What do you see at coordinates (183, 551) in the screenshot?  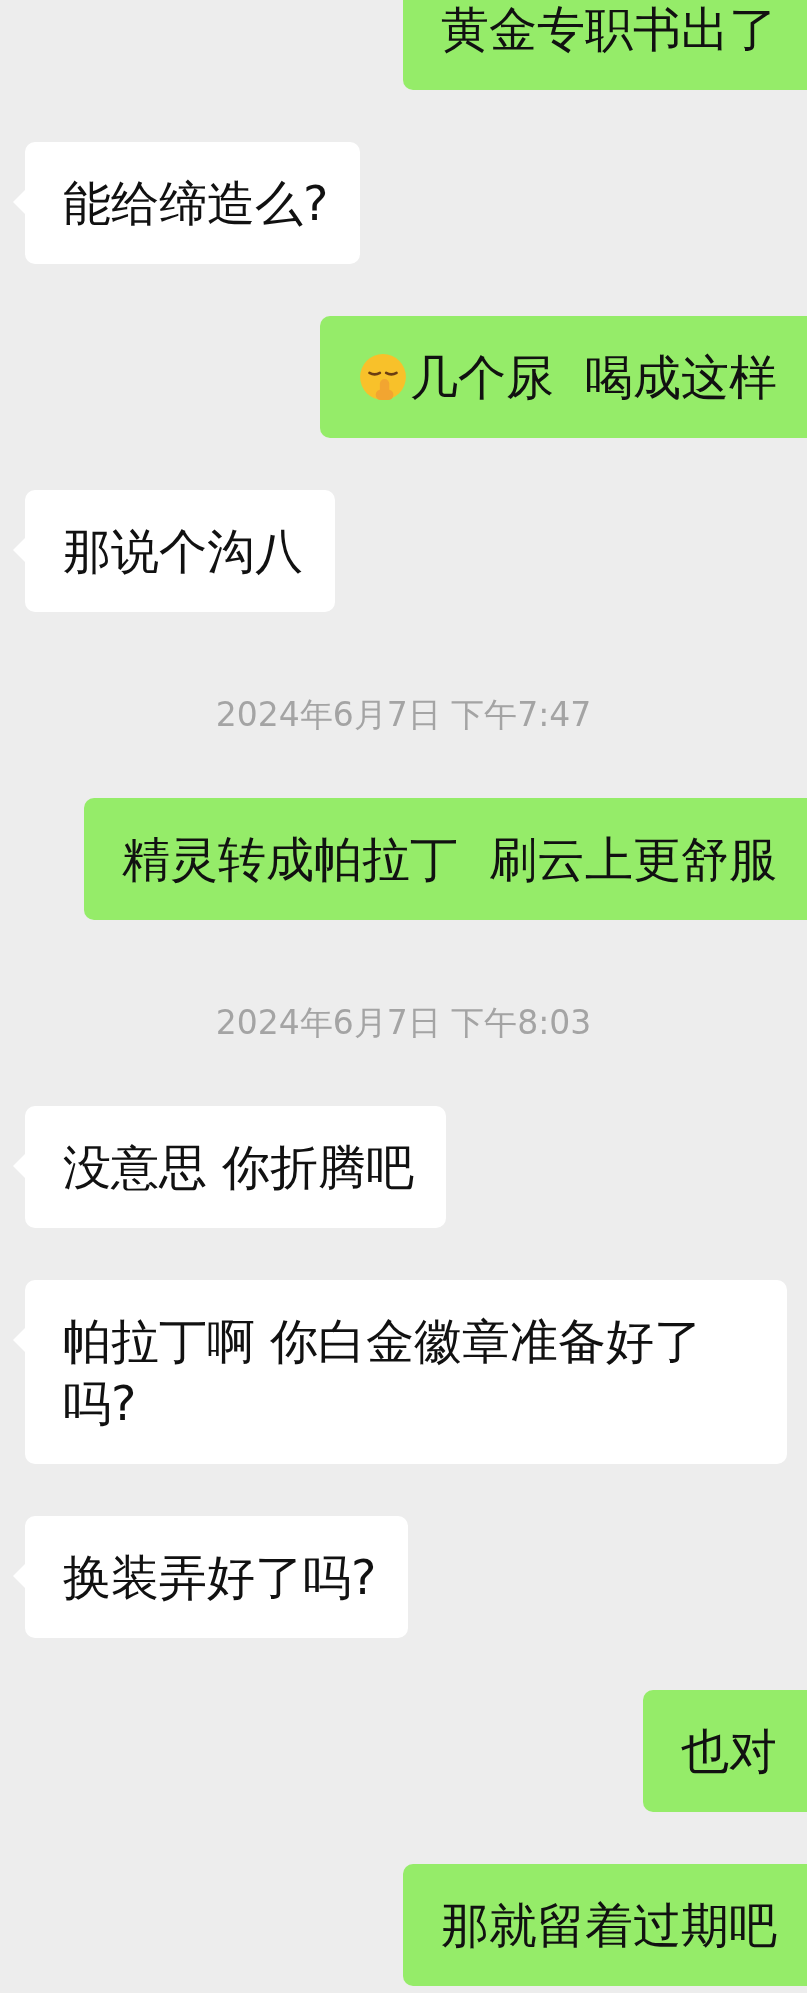 I see `message-text: 那说个沟八` at bounding box center [183, 551].